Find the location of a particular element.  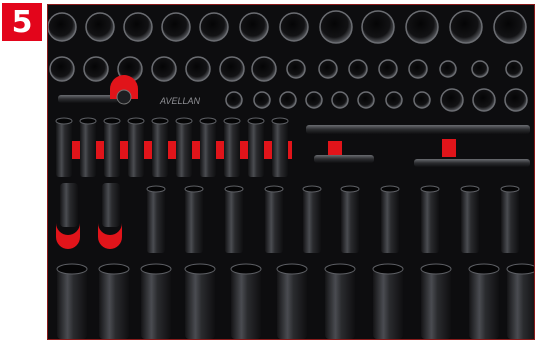

long-extension-bar is located at coordinates (418, 129).